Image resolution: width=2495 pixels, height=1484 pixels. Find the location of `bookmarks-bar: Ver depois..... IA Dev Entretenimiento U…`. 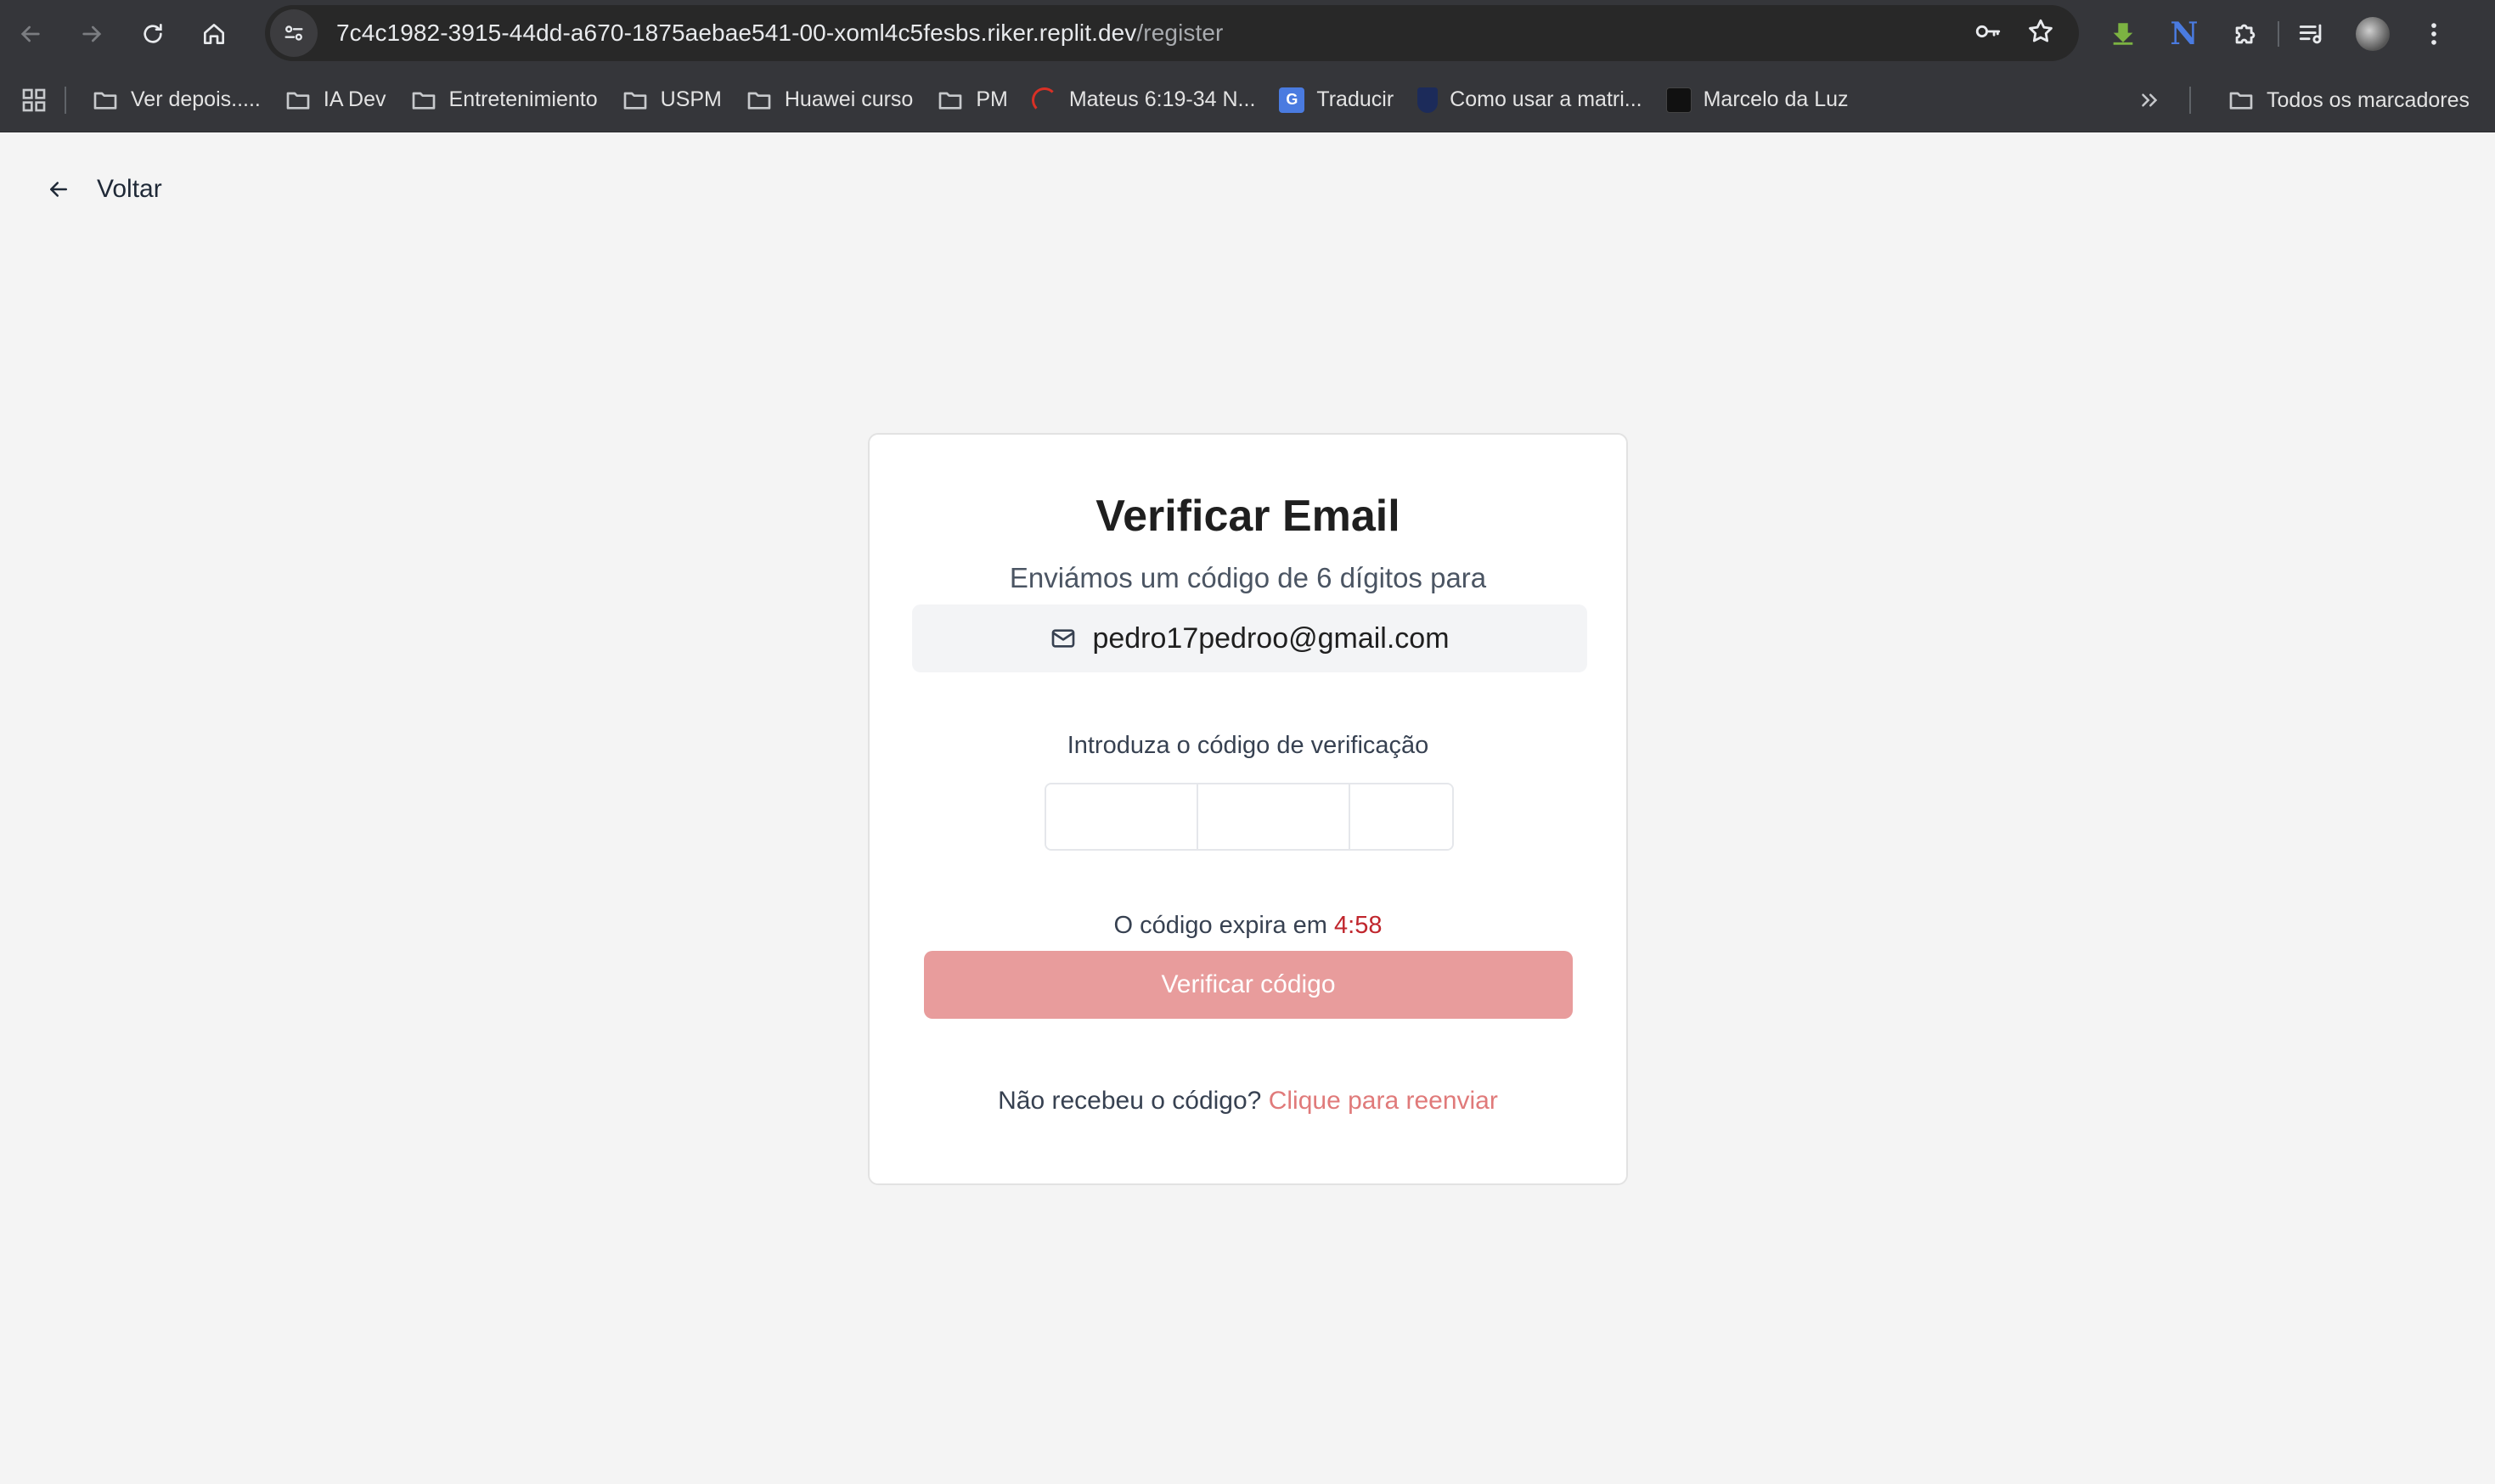

bookmarks-bar: Ver depois..... IA Dev Entretenimiento U… is located at coordinates (1247, 100).